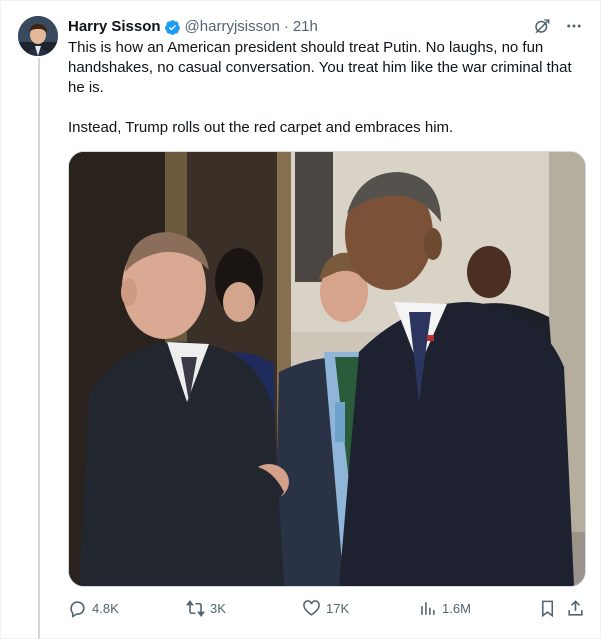  I want to click on bookmark-button, so click(547, 608).